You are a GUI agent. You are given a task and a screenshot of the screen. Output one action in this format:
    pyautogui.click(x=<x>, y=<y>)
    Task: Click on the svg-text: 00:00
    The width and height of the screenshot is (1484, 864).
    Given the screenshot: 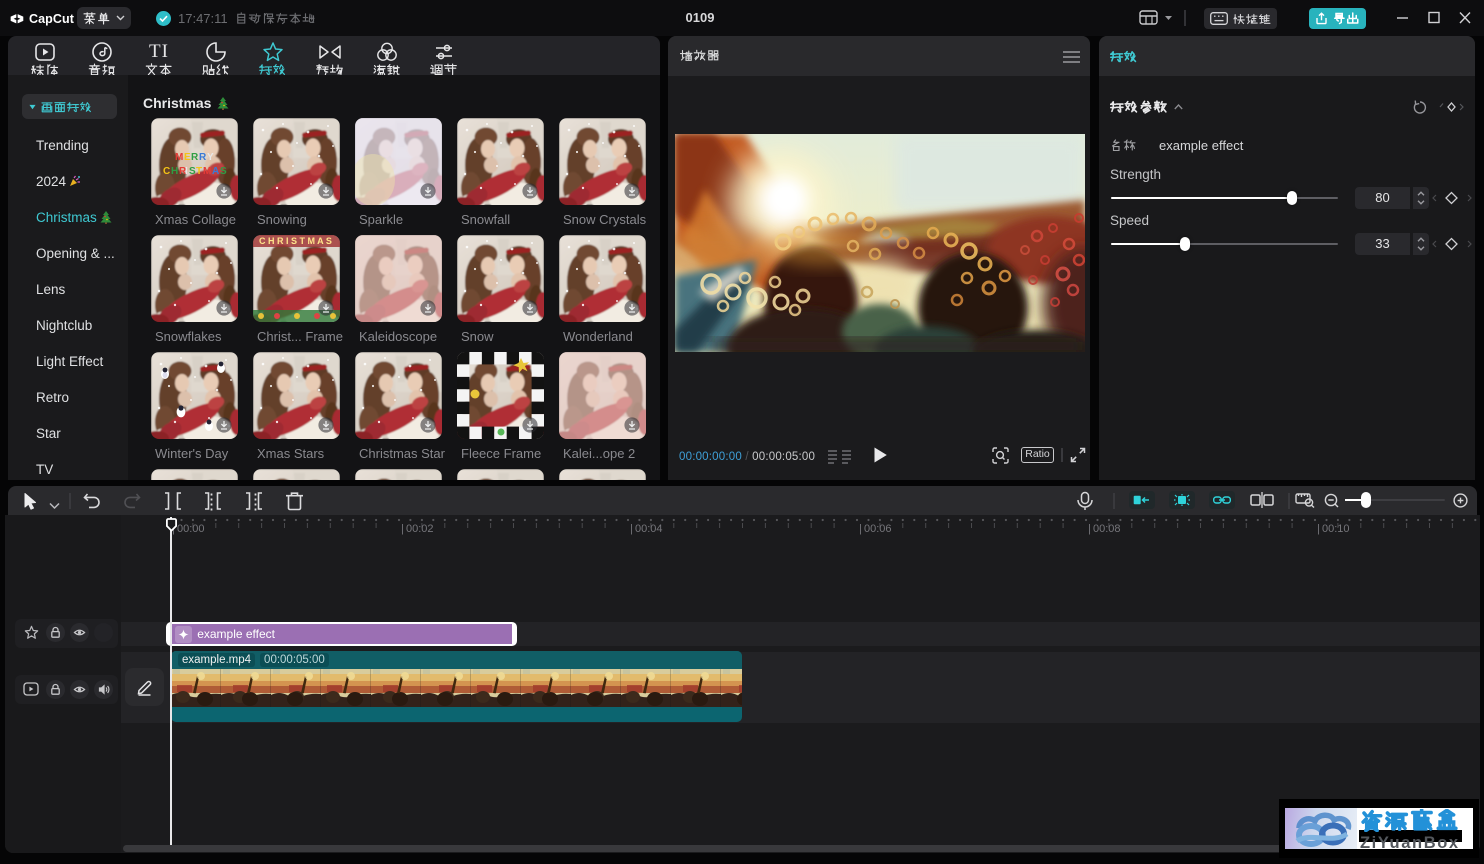 What is the action you would take?
    pyautogui.click(x=191, y=529)
    